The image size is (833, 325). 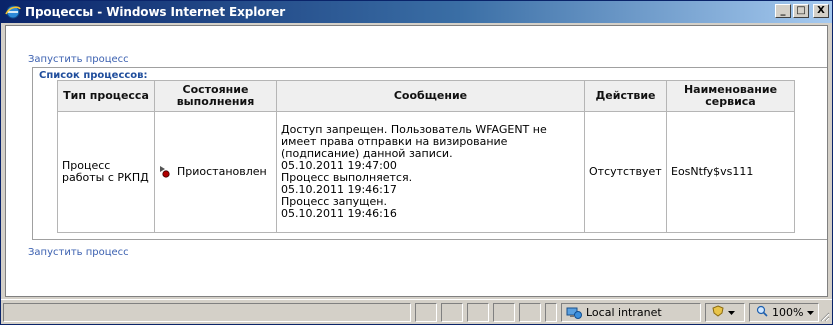 I want to click on process-state-label: Приостановлен, so click(x=222, y=171).